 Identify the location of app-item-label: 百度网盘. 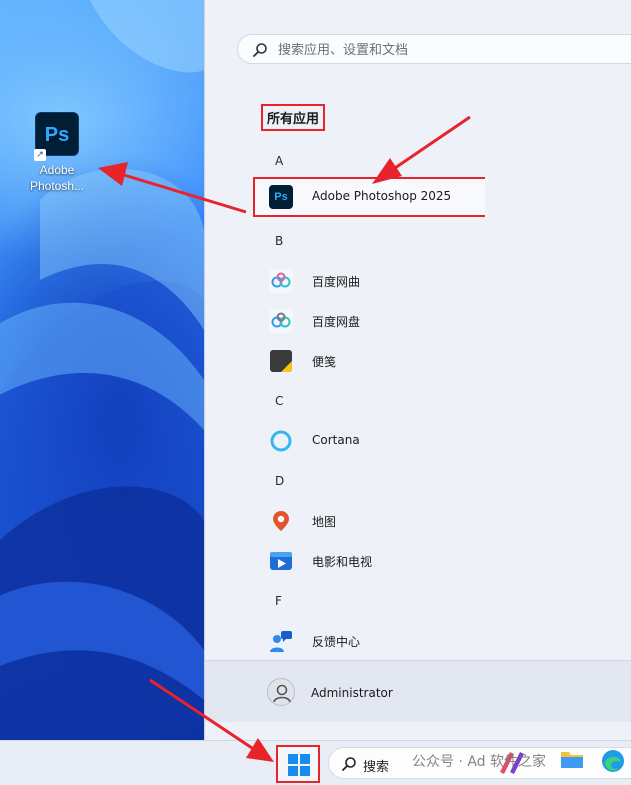
(336, 322).